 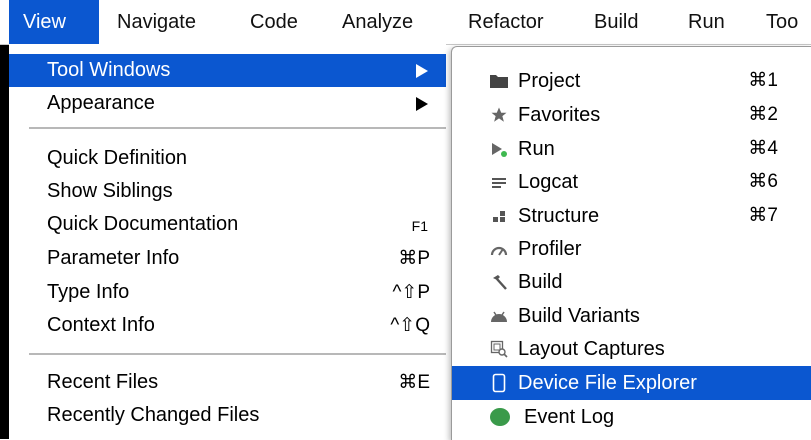 I want to click on menubar-refactor: Refactor, so click(x=506, y=22).